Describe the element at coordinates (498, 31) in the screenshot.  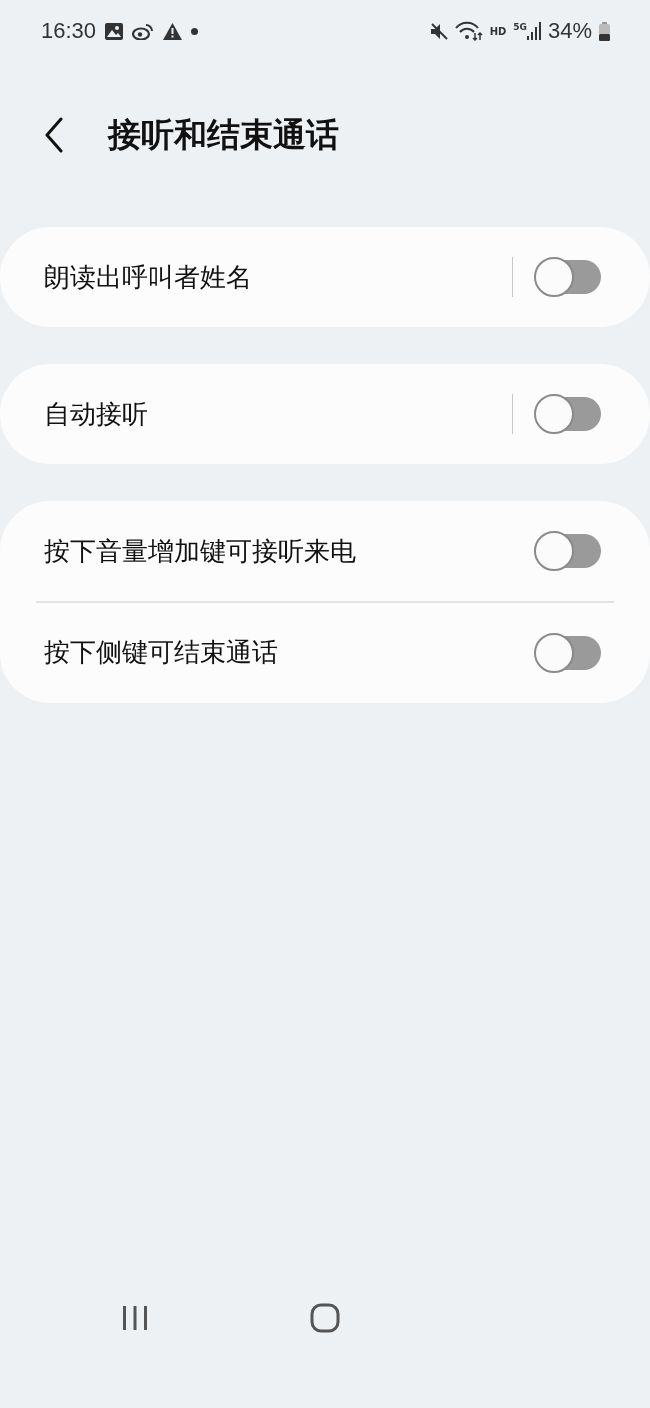
I see `network-label: HD` at that location.